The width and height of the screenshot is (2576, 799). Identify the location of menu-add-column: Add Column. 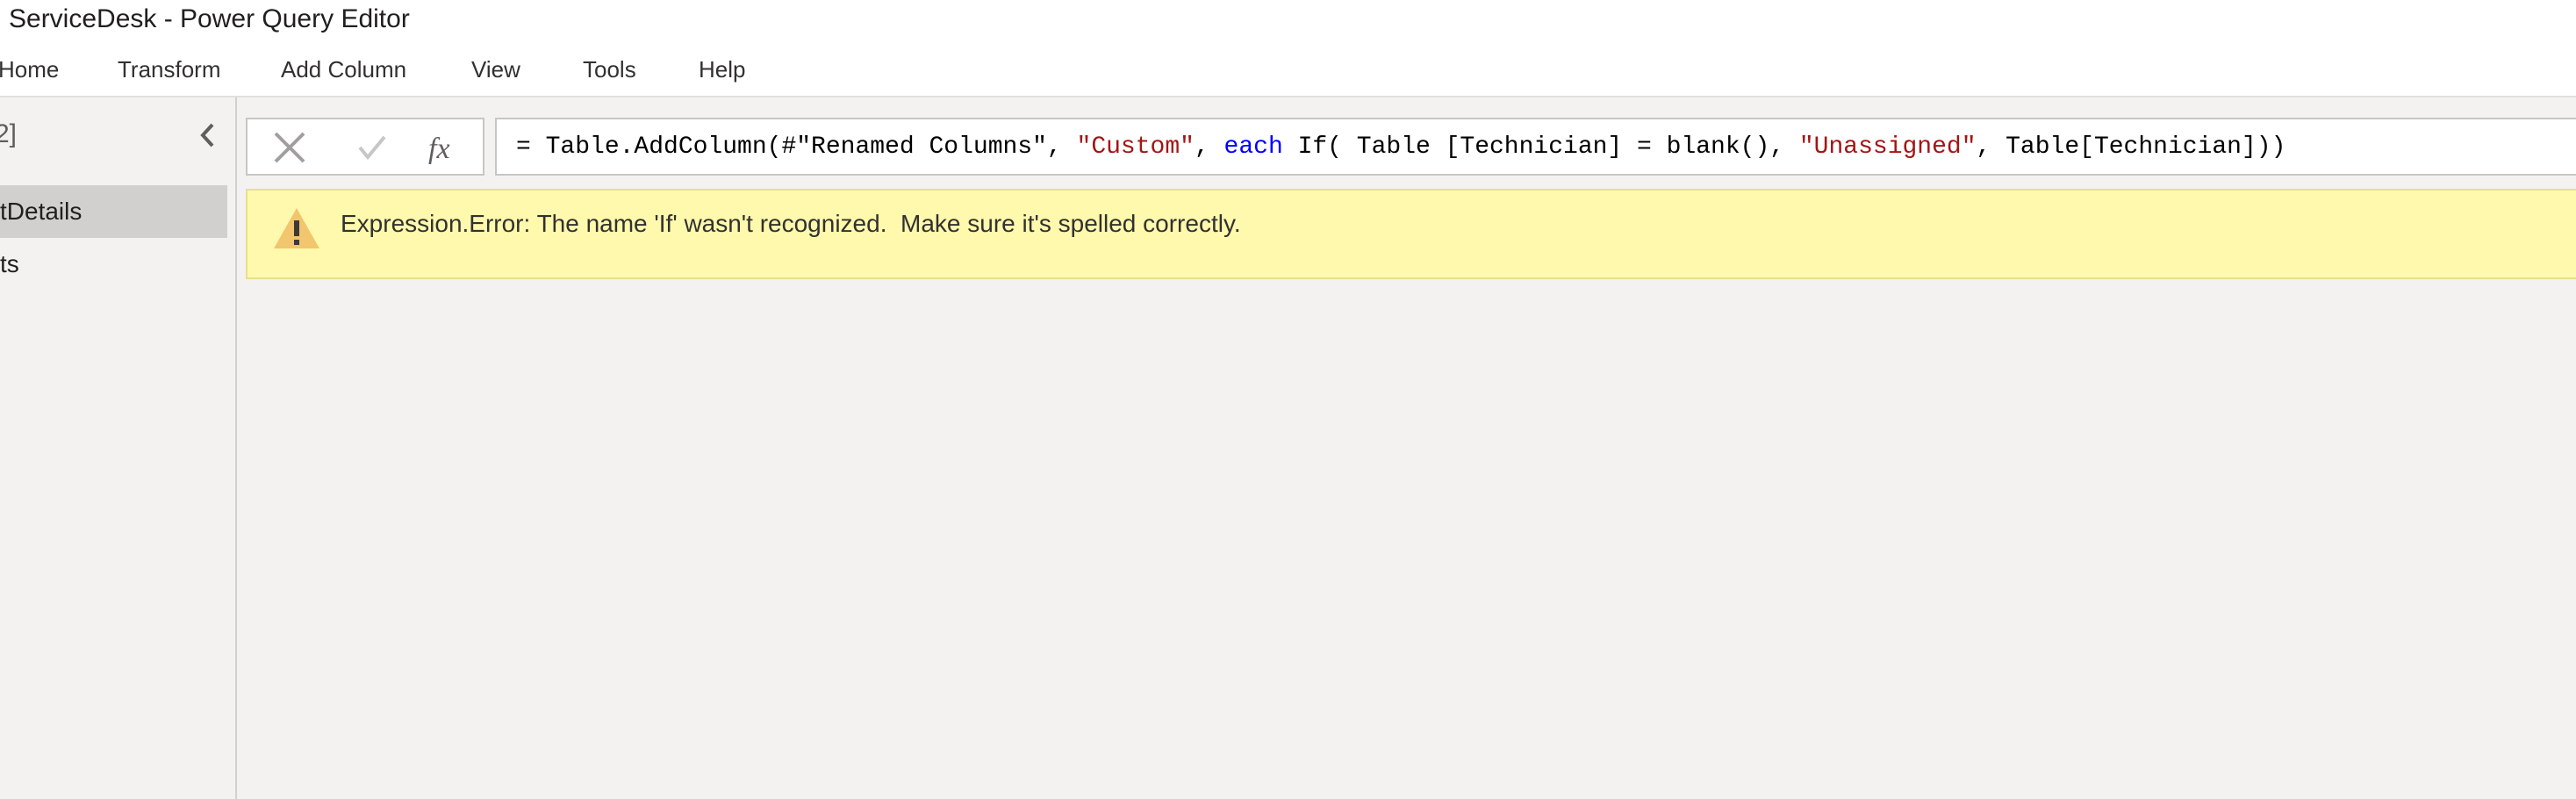
(343, 69).